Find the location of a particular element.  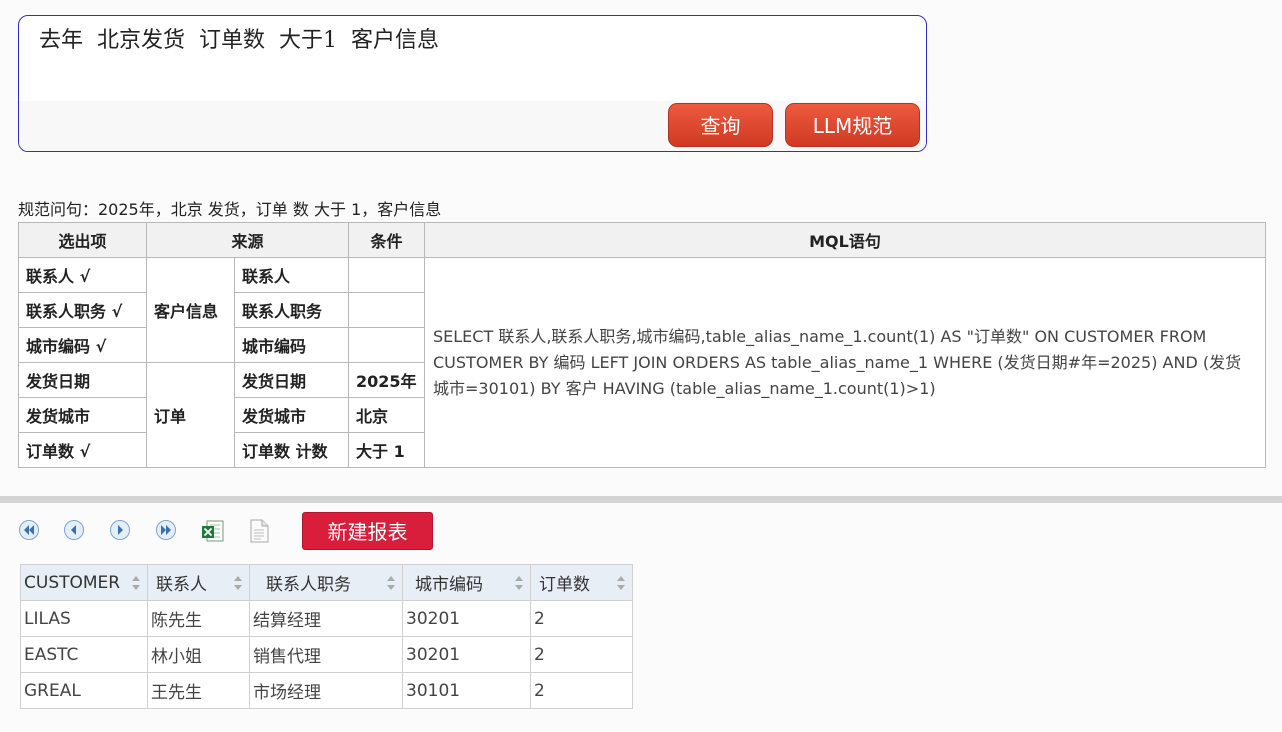

excel-export-icon is located at coordinates (212, 530).